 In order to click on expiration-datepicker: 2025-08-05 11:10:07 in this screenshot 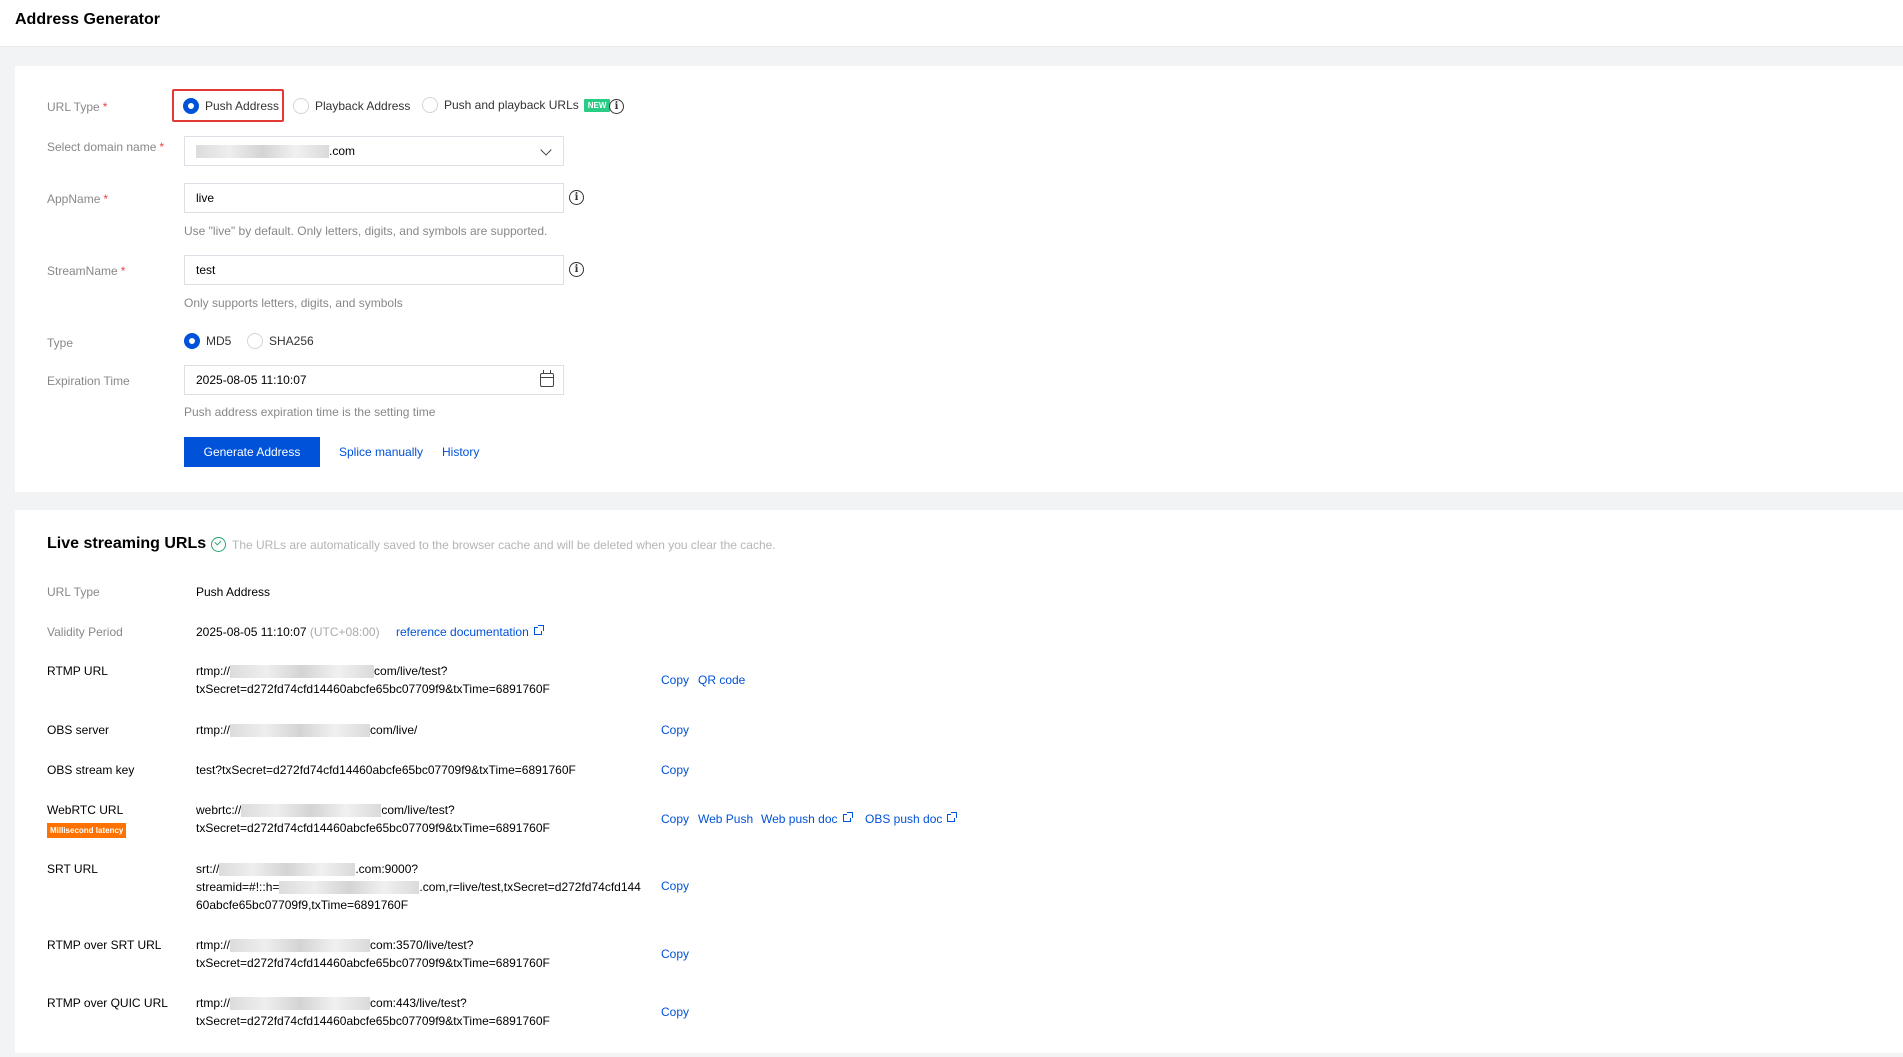, I will do `click(374, 380)`.